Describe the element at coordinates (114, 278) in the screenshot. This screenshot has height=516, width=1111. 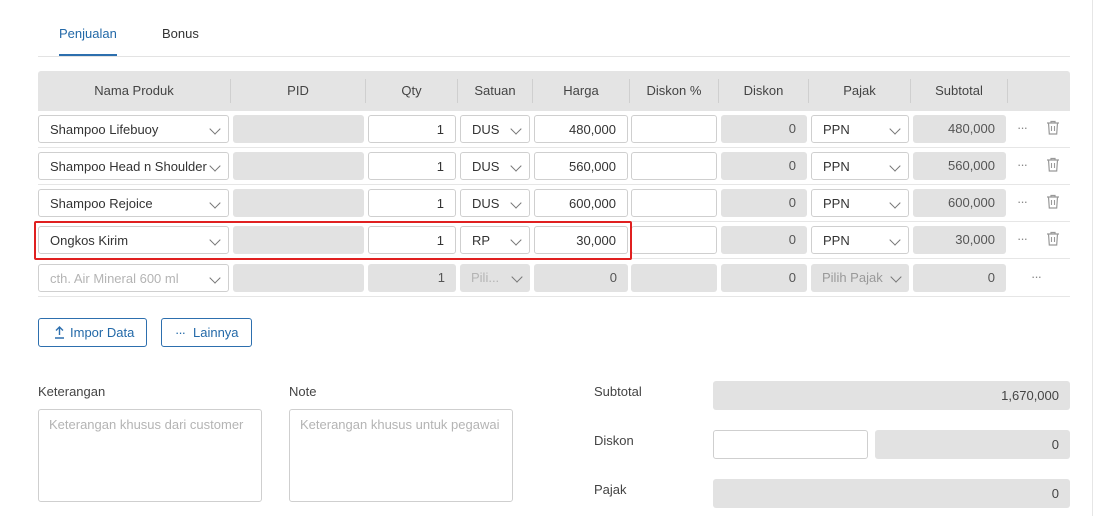
I see `new-product-select-text: cth. Air Mineral 600 ml` at that location.